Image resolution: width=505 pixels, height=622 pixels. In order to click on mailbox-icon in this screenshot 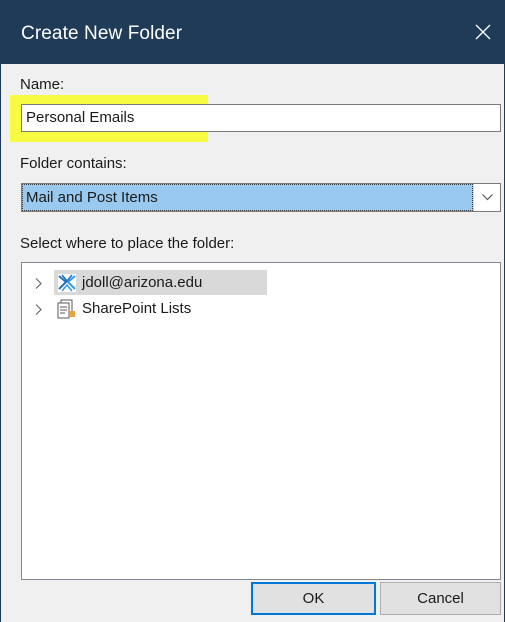, I will do `click(67, 283)`.